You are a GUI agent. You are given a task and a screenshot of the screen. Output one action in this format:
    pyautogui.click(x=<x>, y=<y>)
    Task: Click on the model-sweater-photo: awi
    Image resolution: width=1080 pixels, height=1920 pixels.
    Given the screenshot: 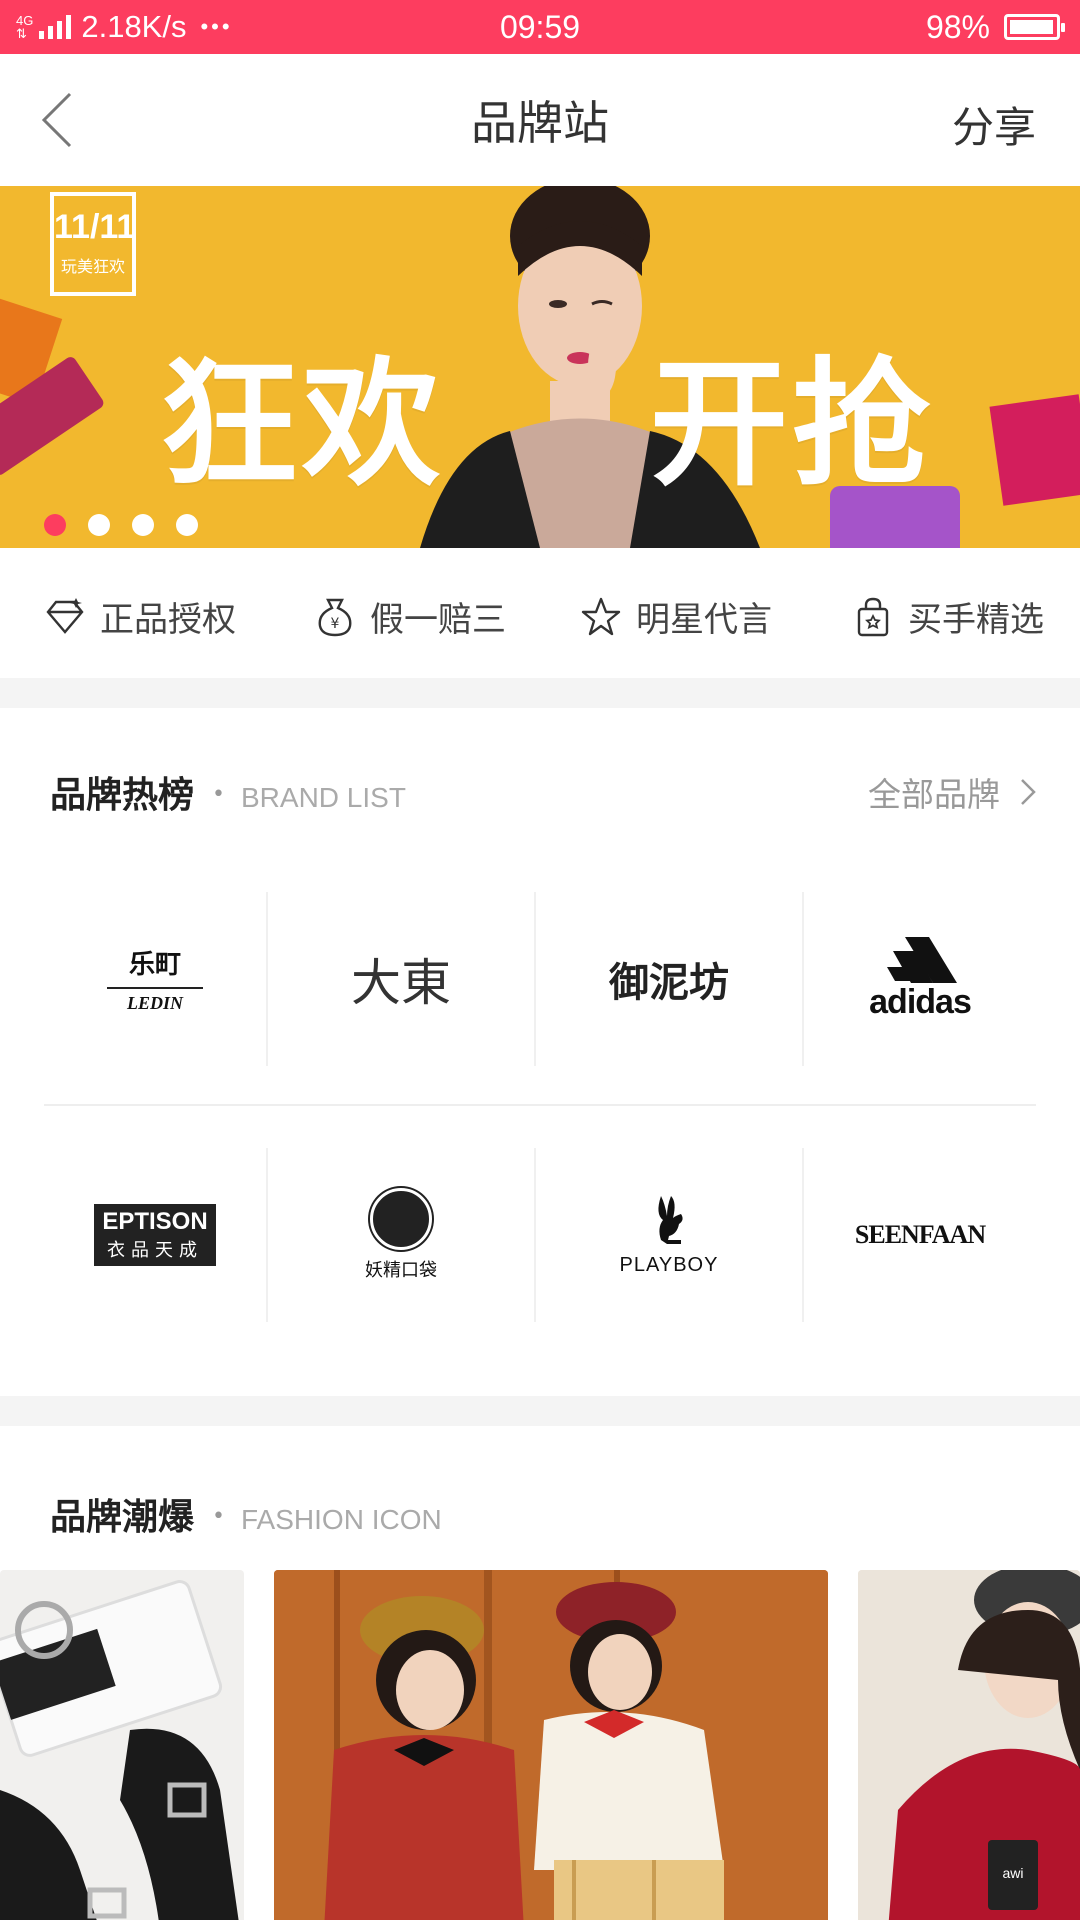 What is the action you would take?
    pyautogui.click(x=969, y=1745)
    